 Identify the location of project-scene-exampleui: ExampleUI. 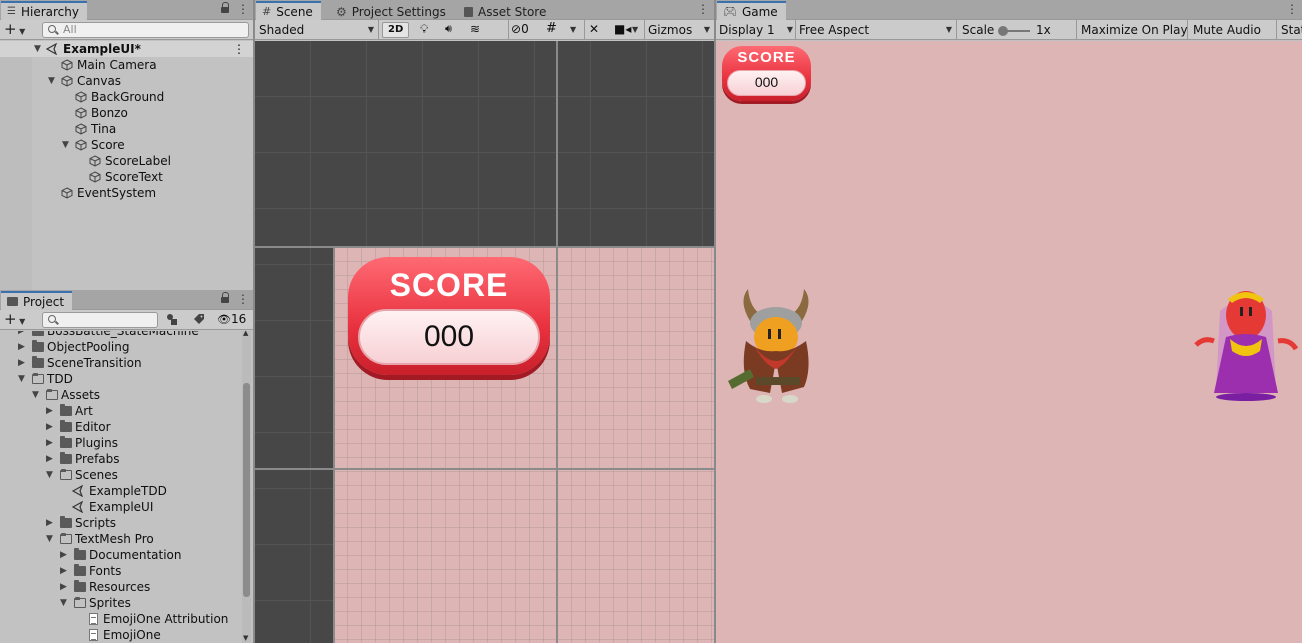
(120, 507).